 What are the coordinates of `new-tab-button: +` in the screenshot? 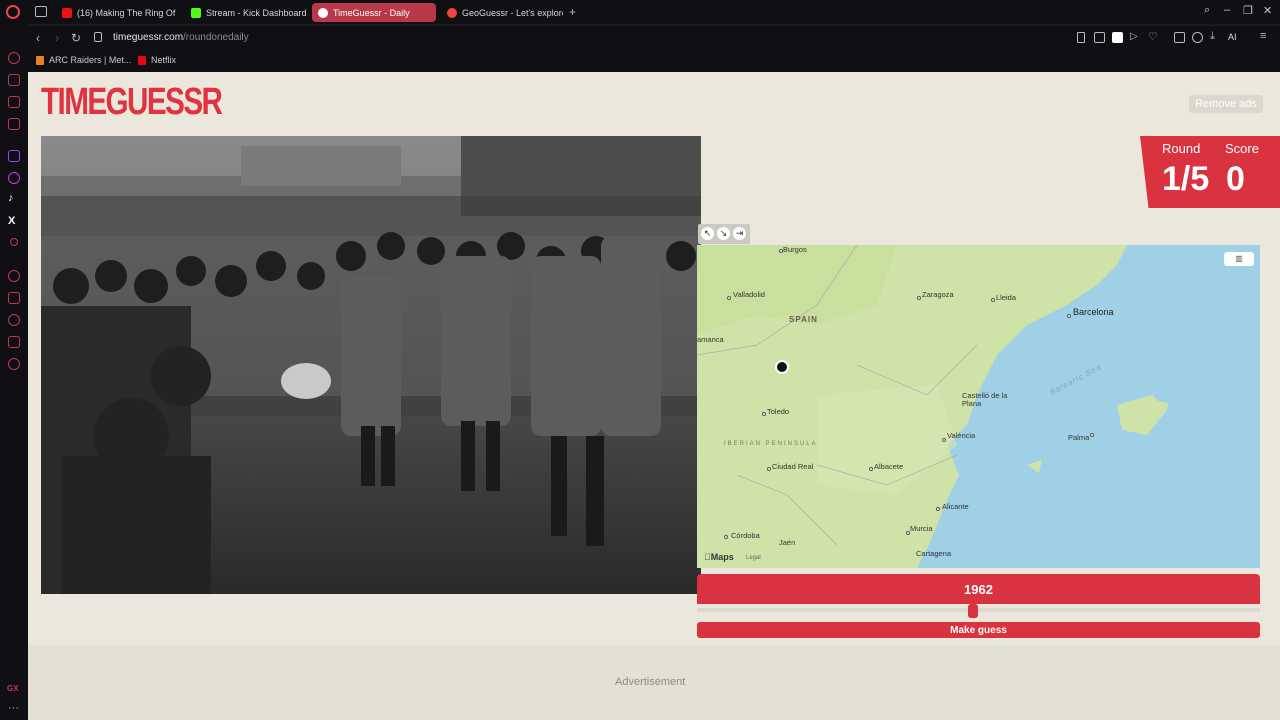 It's located at (572, 12).